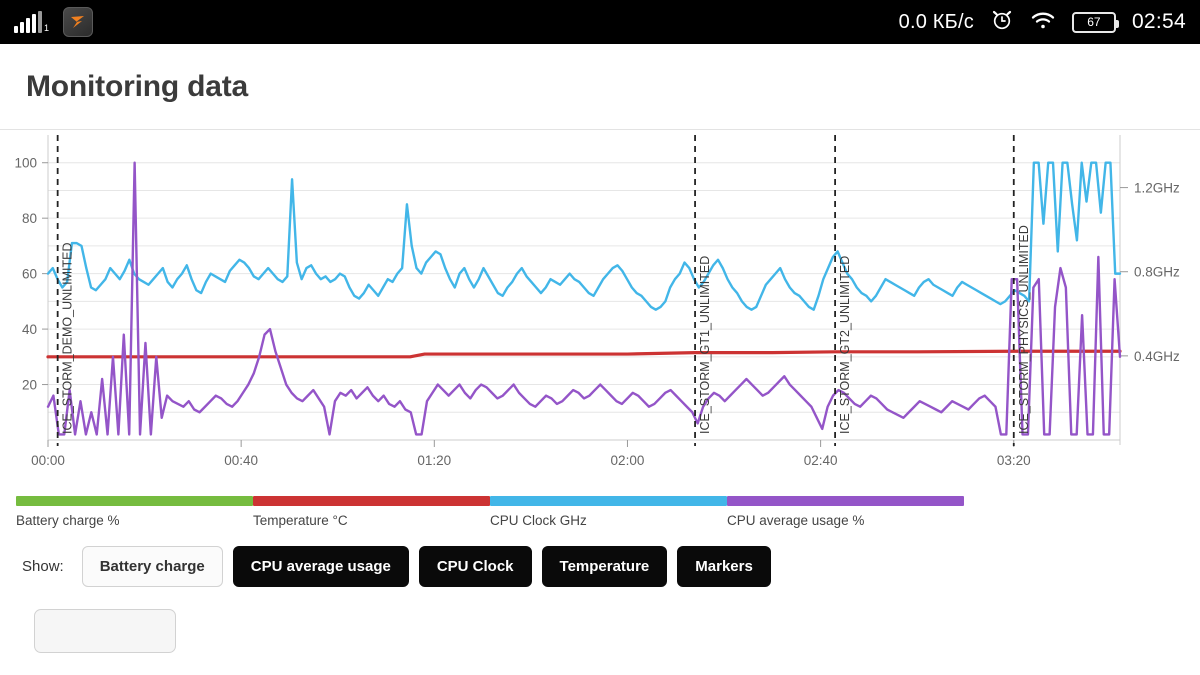  What do you see at coordinates (31, 22) in the screenshot?
I see `signal-bars-icon: 1` at bounding box center [31, 22].